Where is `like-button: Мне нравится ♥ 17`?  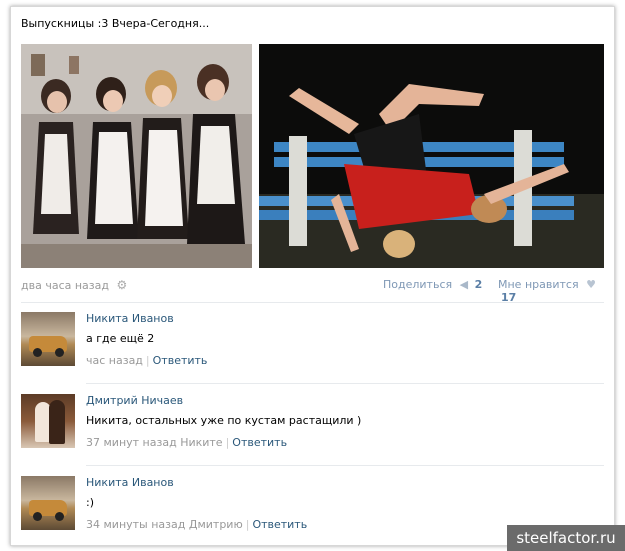
like-button: Мне нравится ♥ 17 is located at coordinates (551, 291).